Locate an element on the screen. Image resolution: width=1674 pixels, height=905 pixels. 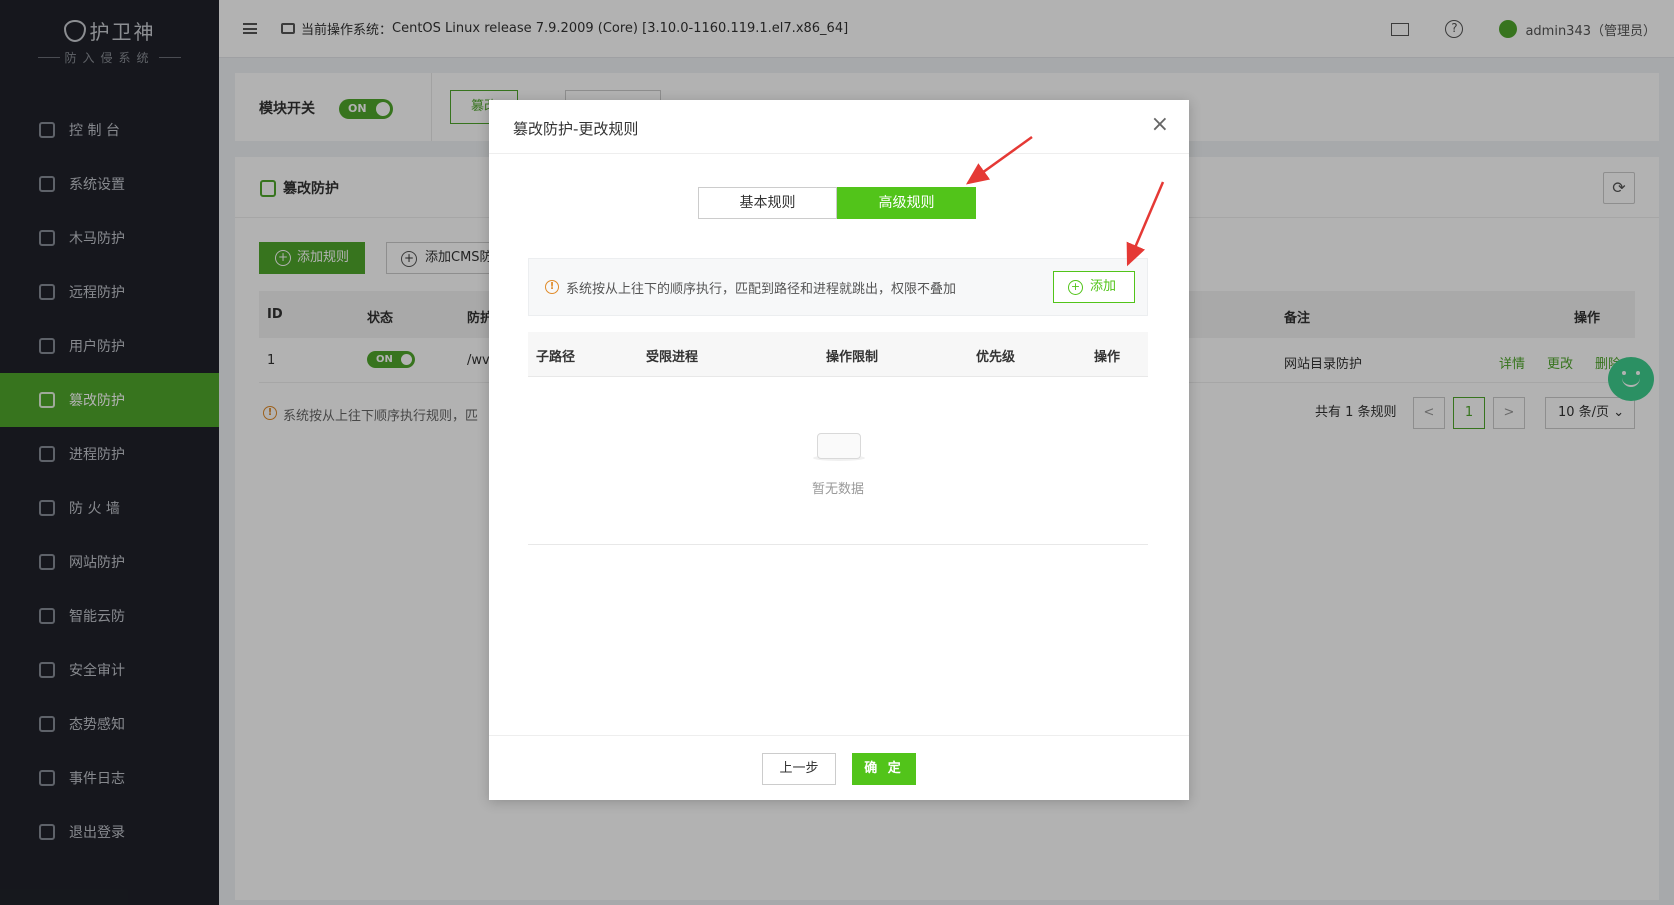
close-icon: × is located at coordinates (1160, 124).